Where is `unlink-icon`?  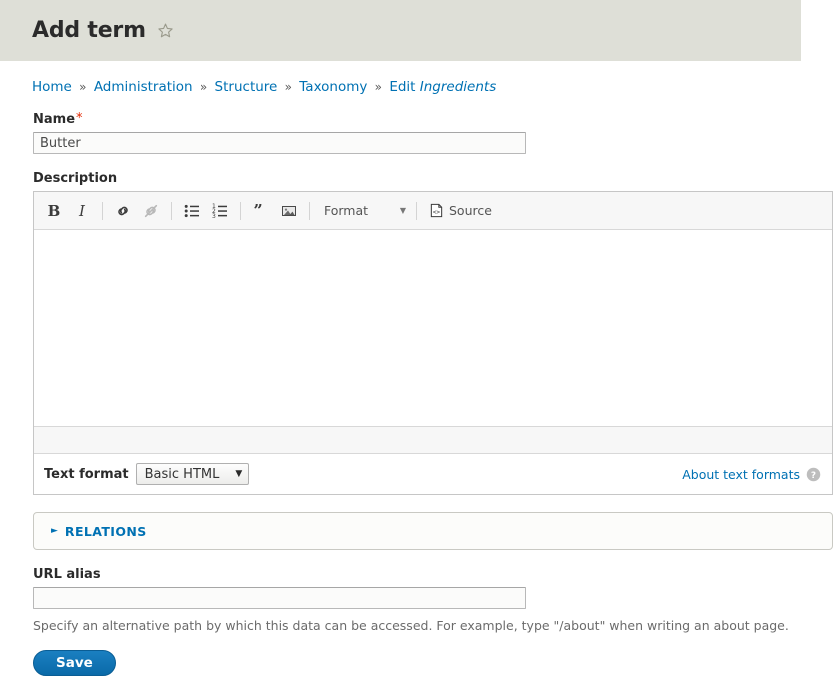 unlink-icon is located at coordinates (151, 211).